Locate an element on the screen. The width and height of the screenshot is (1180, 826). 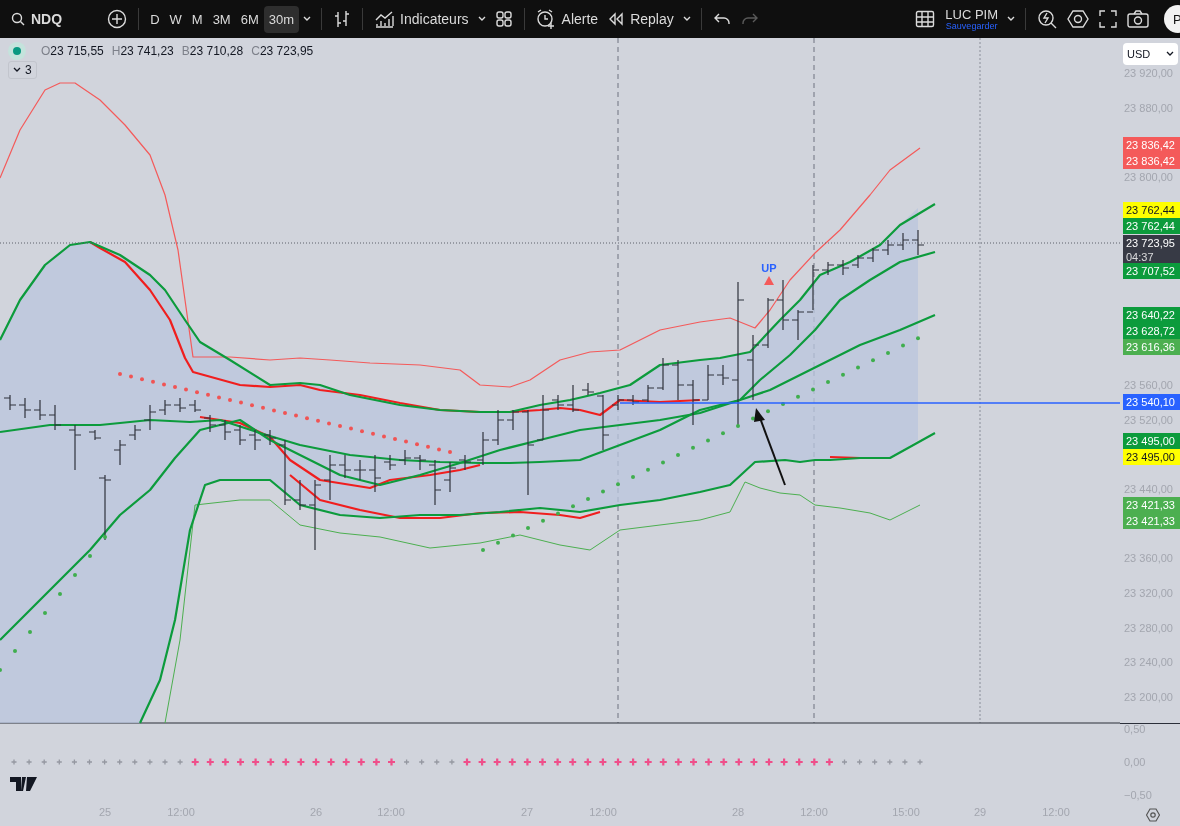
interval-tab: 3M is located at coordinates (221, 19).